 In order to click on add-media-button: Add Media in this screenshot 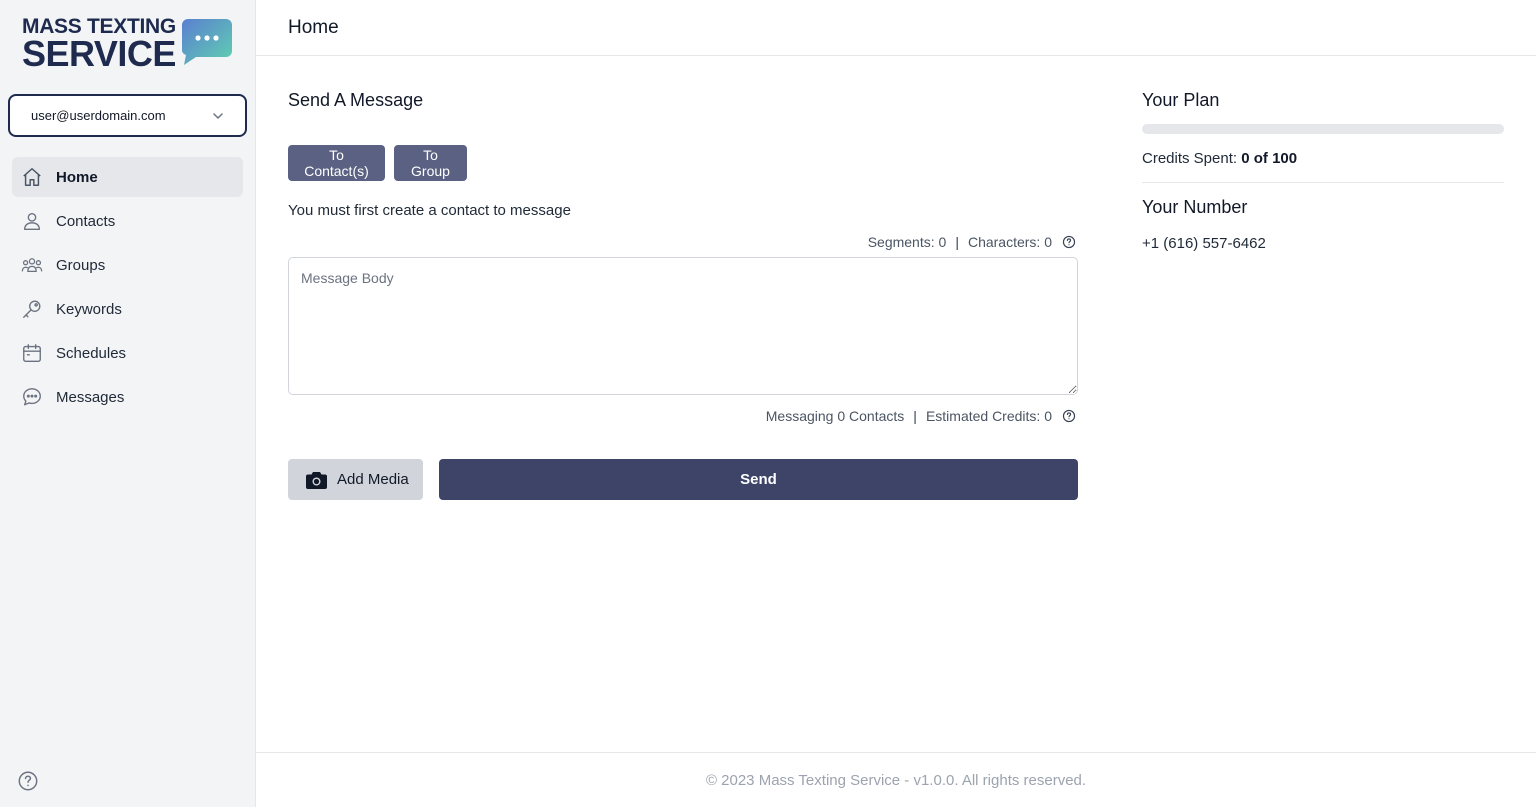, I will do `click(355, 479)`.